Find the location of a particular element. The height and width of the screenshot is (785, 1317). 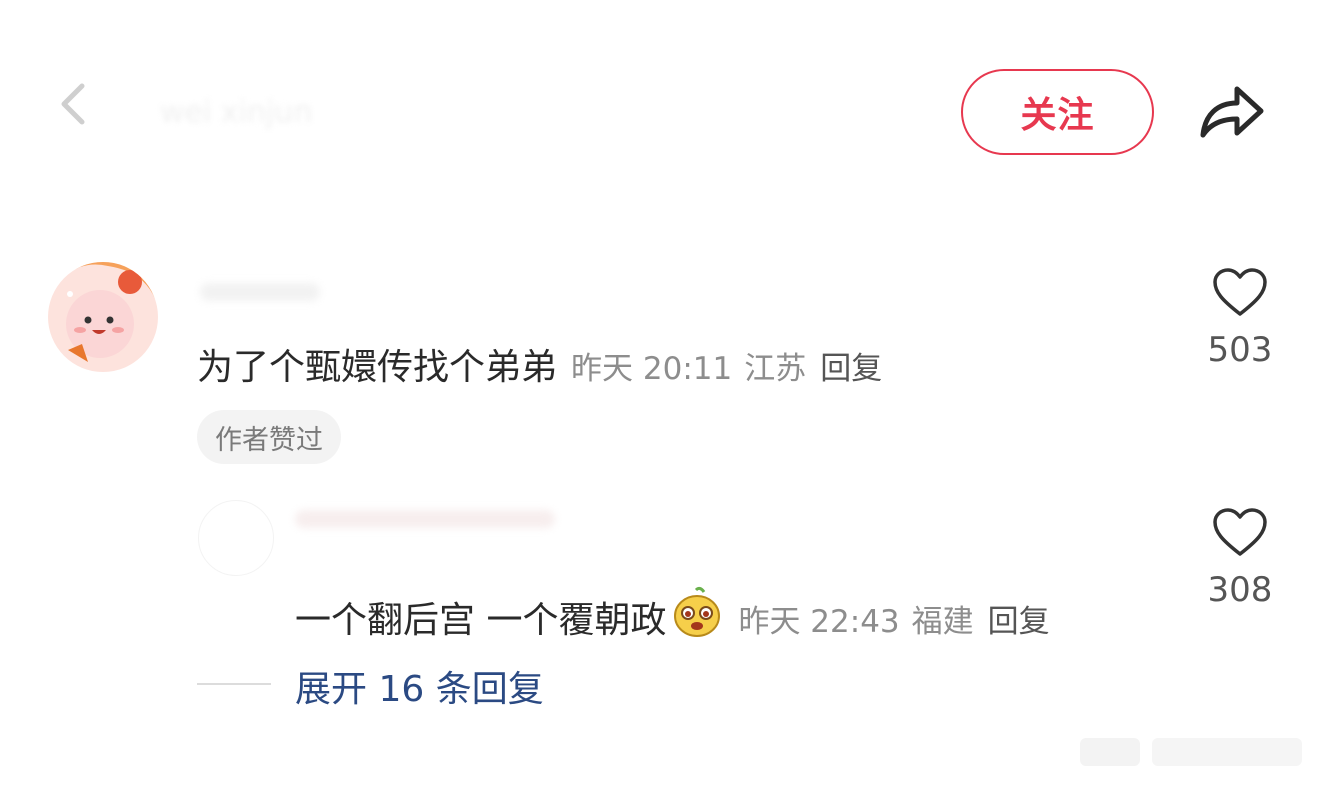

replier-name-blurred is located at coordinates (425, 519).